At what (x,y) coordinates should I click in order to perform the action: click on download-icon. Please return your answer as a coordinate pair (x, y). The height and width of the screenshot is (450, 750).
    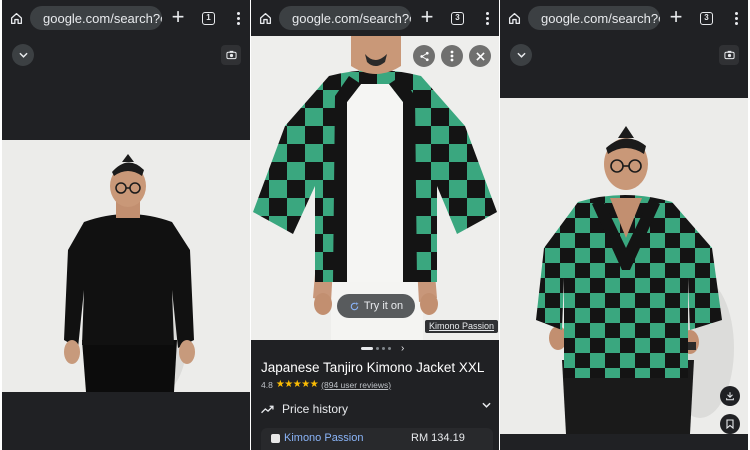
    Looking at the image, I should click on (730, 396).